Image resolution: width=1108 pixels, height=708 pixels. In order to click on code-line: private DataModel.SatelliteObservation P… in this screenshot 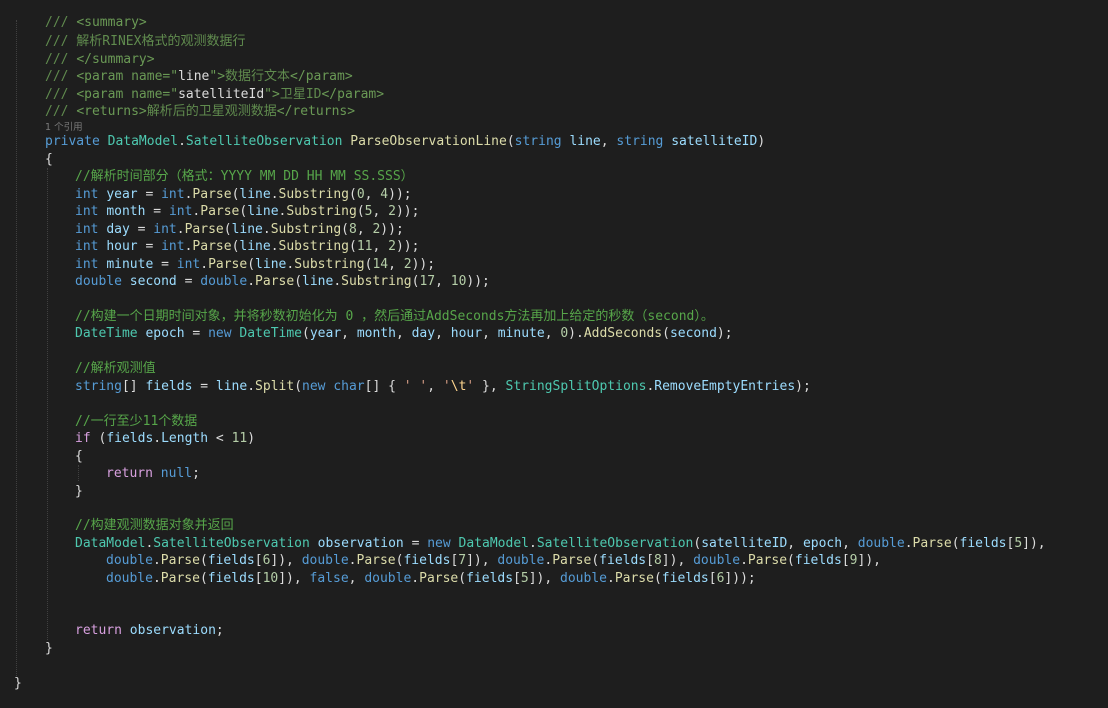, I will do `click(405, 142)`.